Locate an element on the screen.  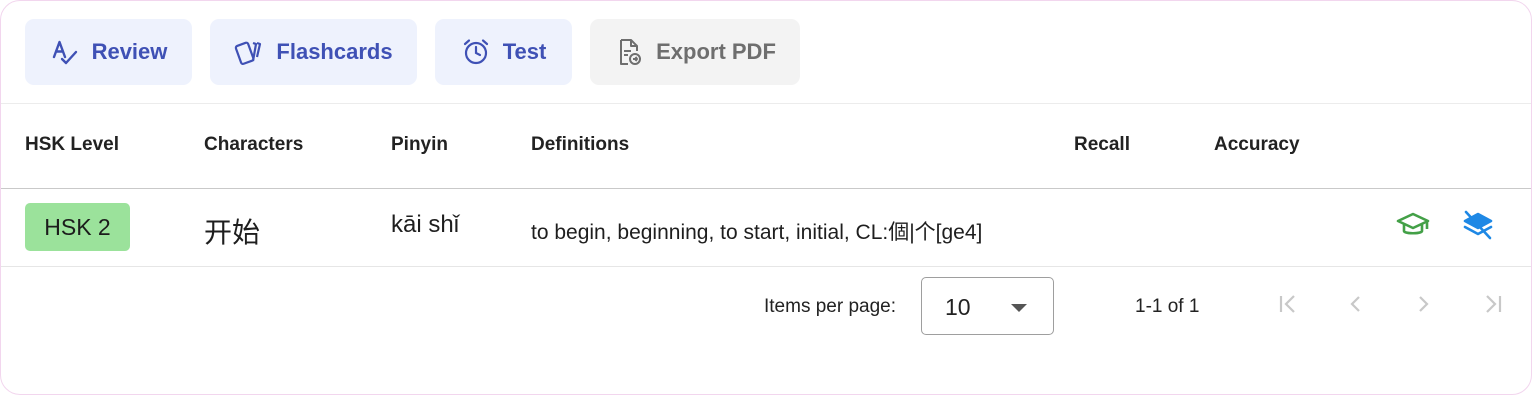
first-page-icon is located at coordinates (1288, 306).